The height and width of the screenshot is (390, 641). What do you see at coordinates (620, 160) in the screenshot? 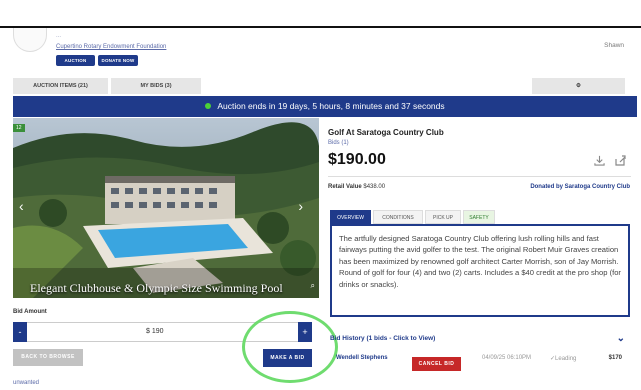
I see `share-icon` at bounding box center [620, 160].